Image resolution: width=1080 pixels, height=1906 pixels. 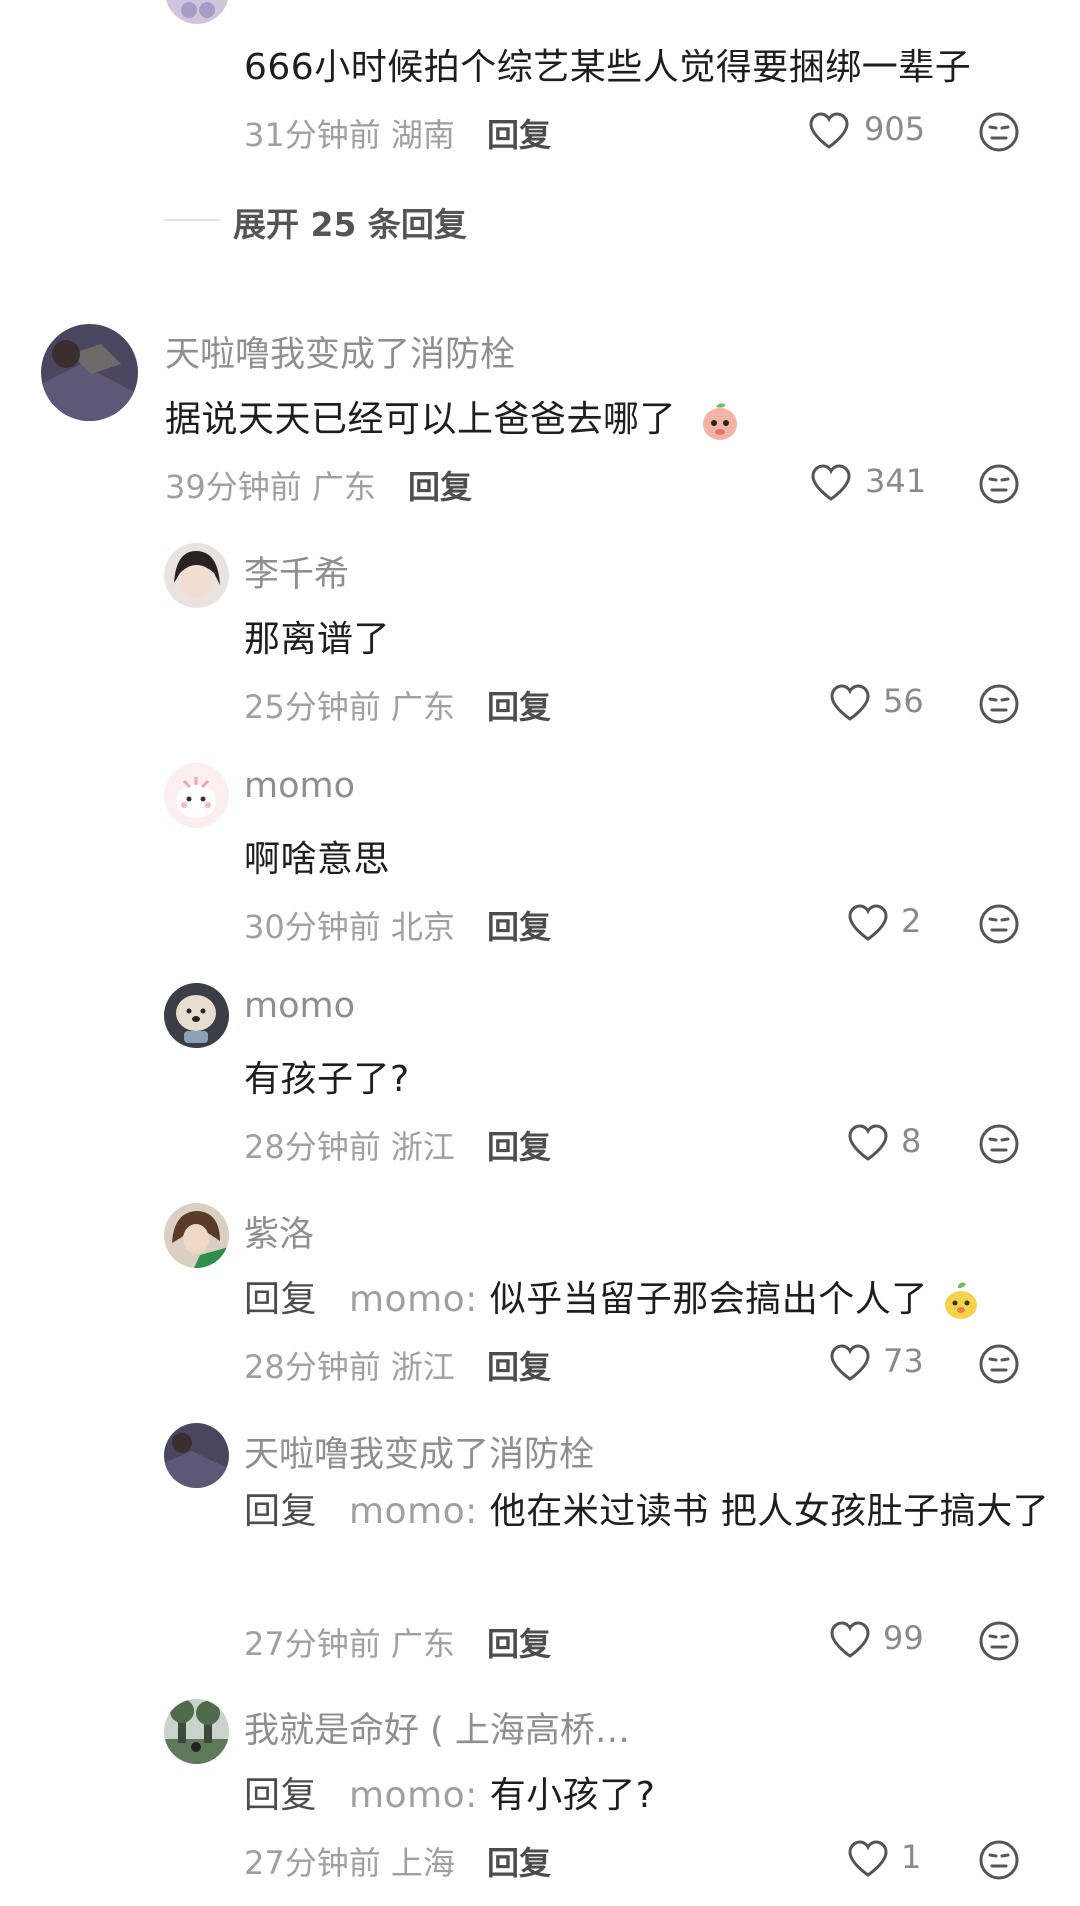 I want to click on username: 紫洛, so click(x=279, y=1231).